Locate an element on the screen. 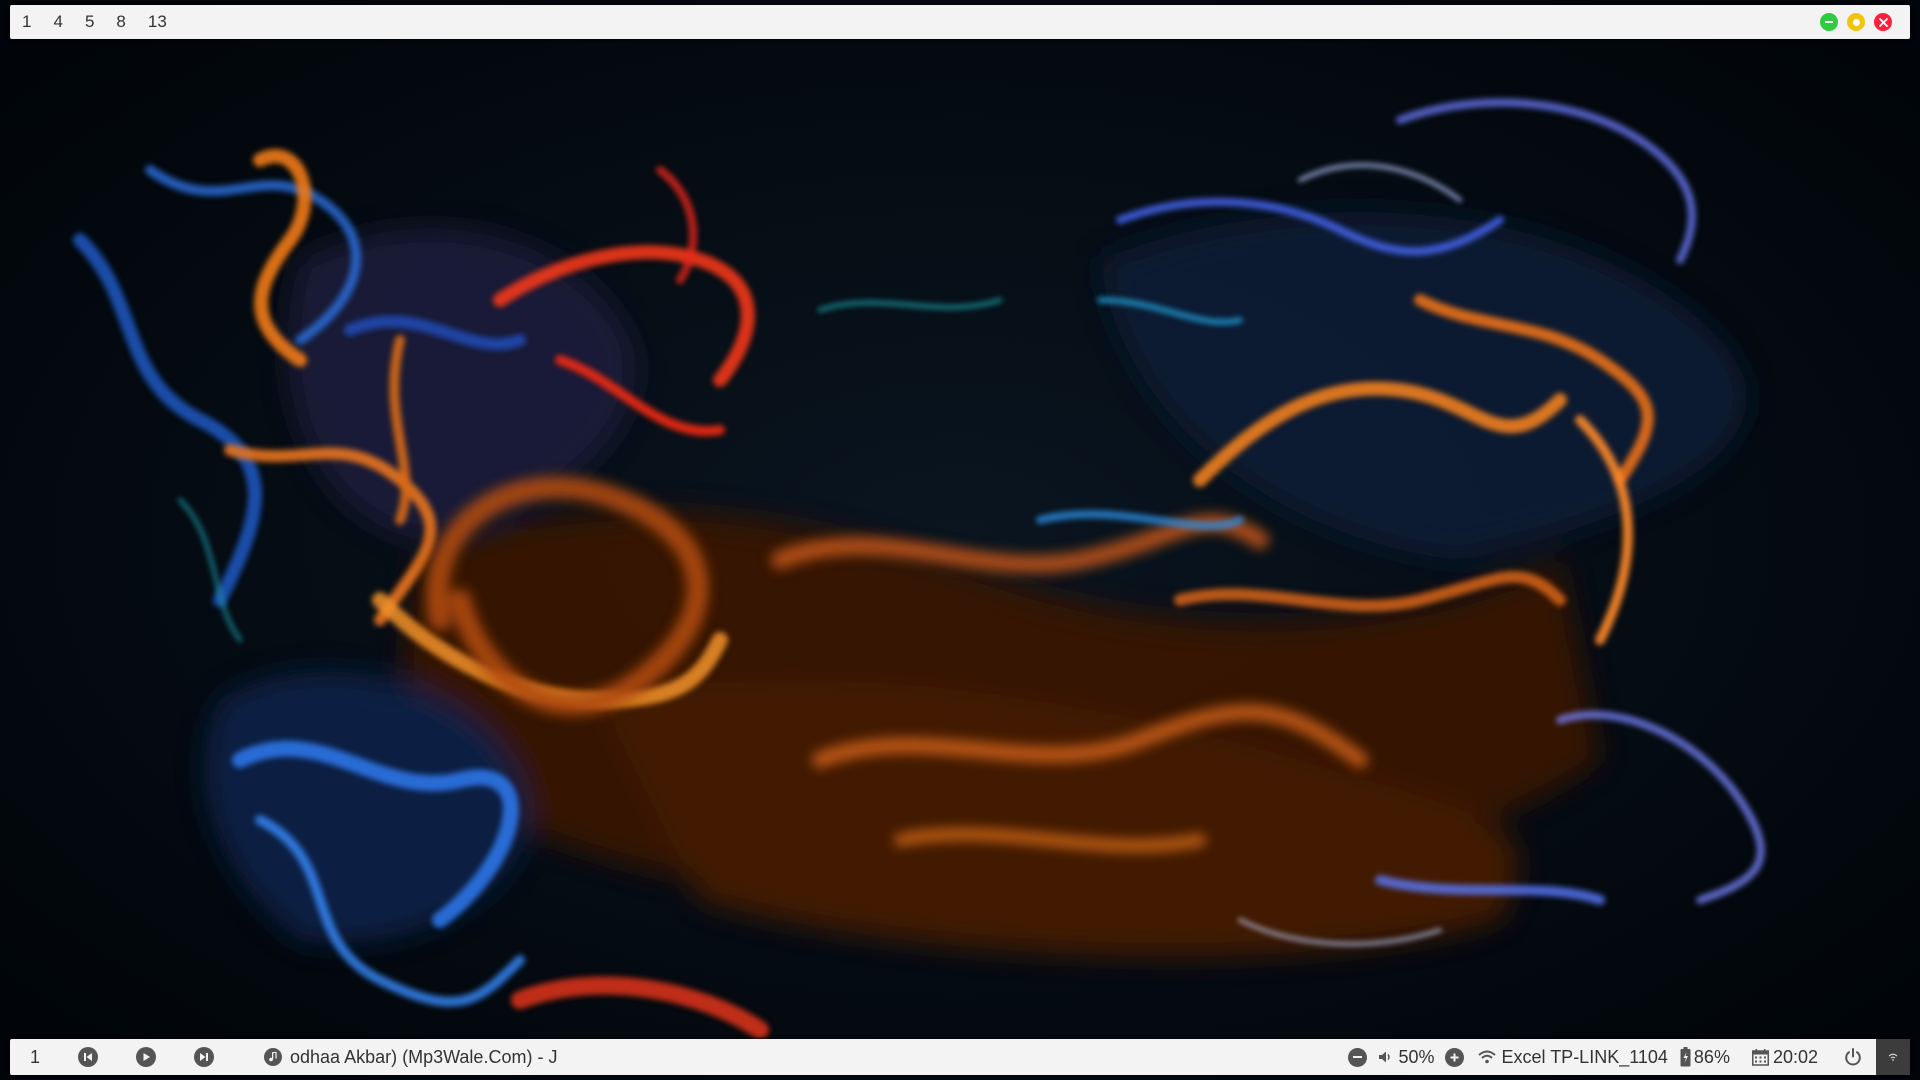 Image resolution: width=1920 pixels, height=1080 pixels. play-button is located at coordinates (146, 1057).